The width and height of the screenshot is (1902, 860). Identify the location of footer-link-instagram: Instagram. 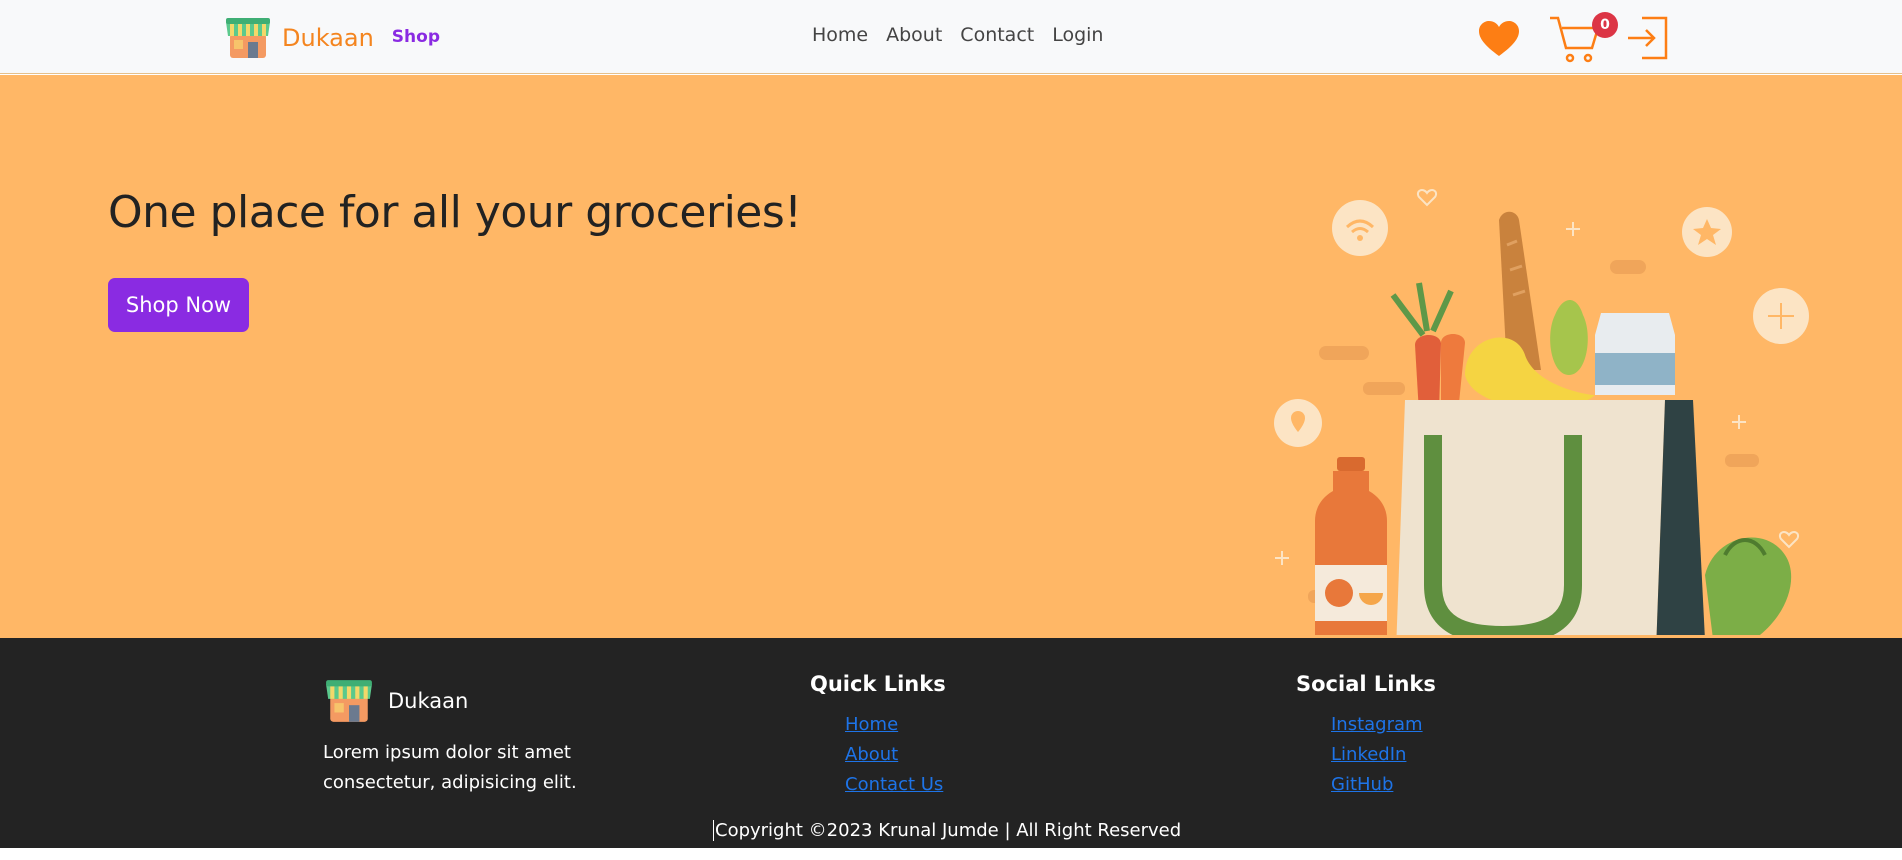
(1377, 724).